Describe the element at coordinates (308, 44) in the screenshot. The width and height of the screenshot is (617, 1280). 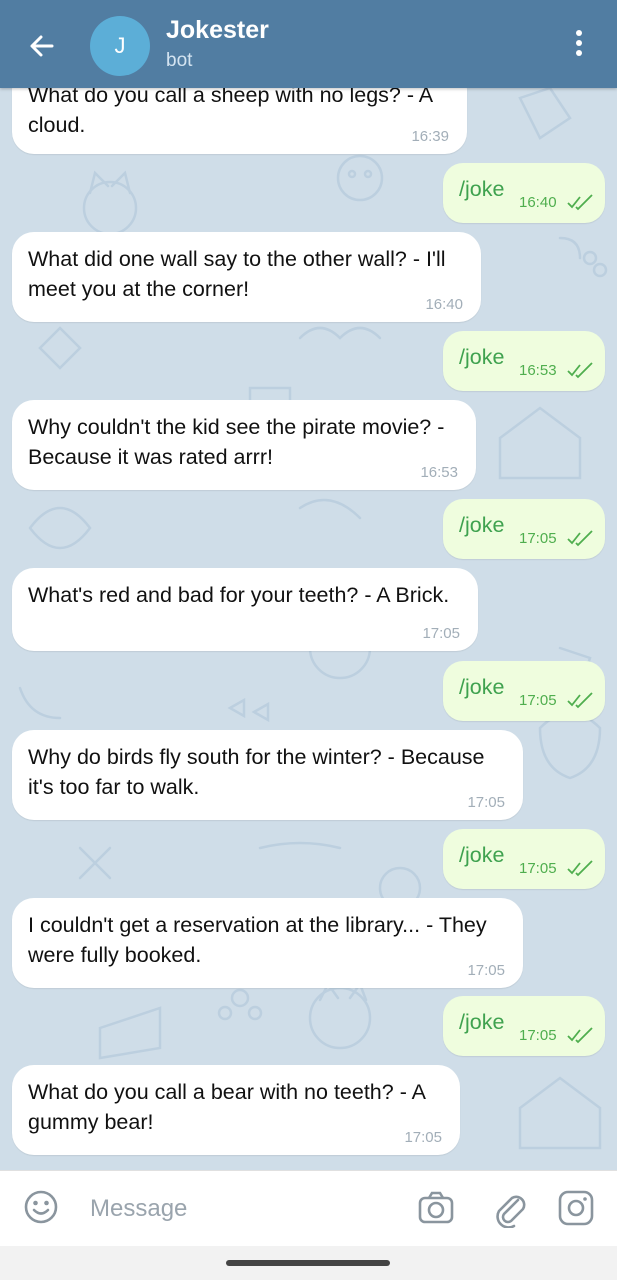
I see `chat-header: J Jokester bot` at that location.